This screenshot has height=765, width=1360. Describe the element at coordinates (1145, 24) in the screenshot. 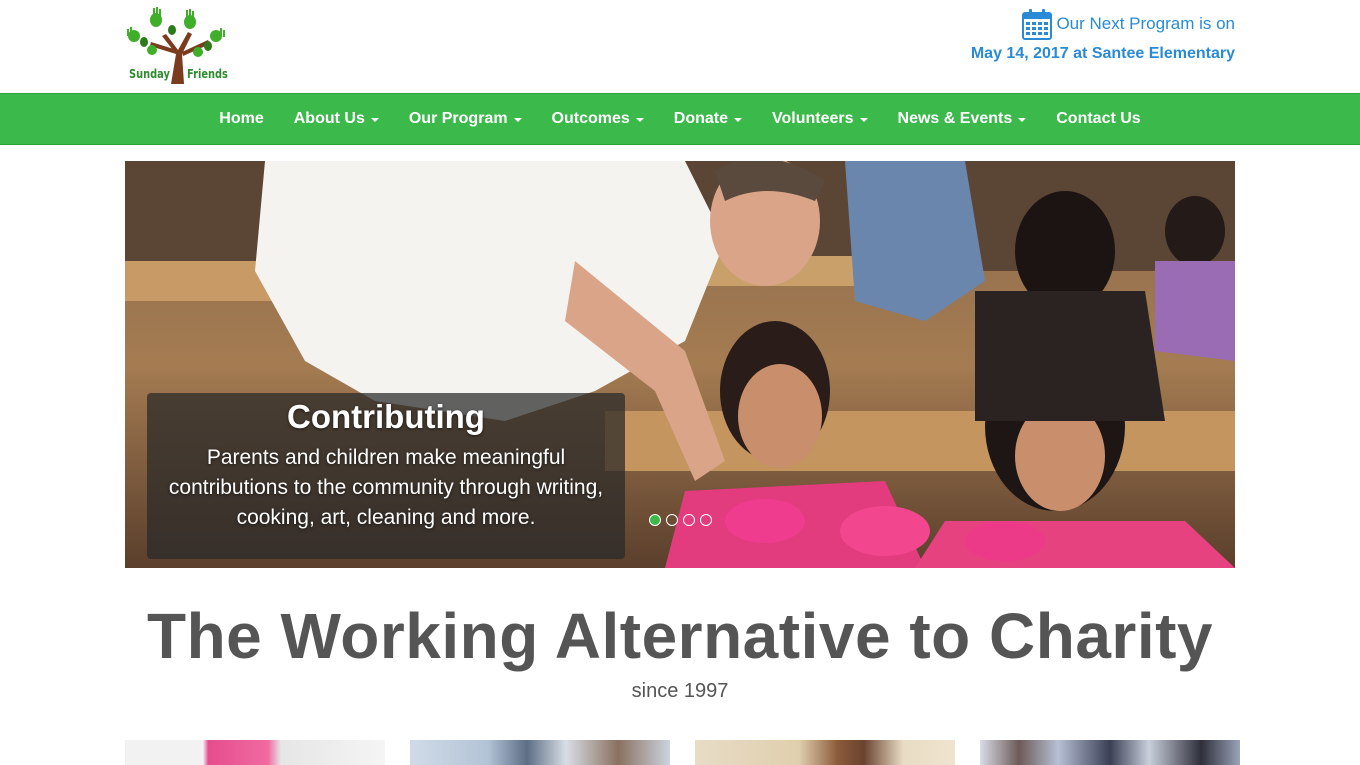

I see `next-program-label: Our Next Program is on` at that location.